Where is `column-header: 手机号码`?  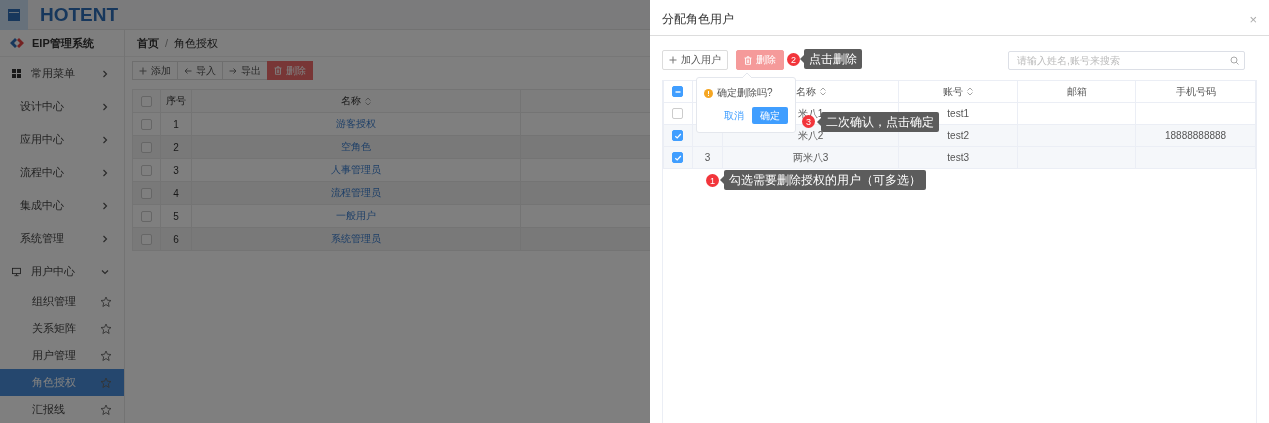 column-header: 手机号码 is located at coordinates (1195, 91).